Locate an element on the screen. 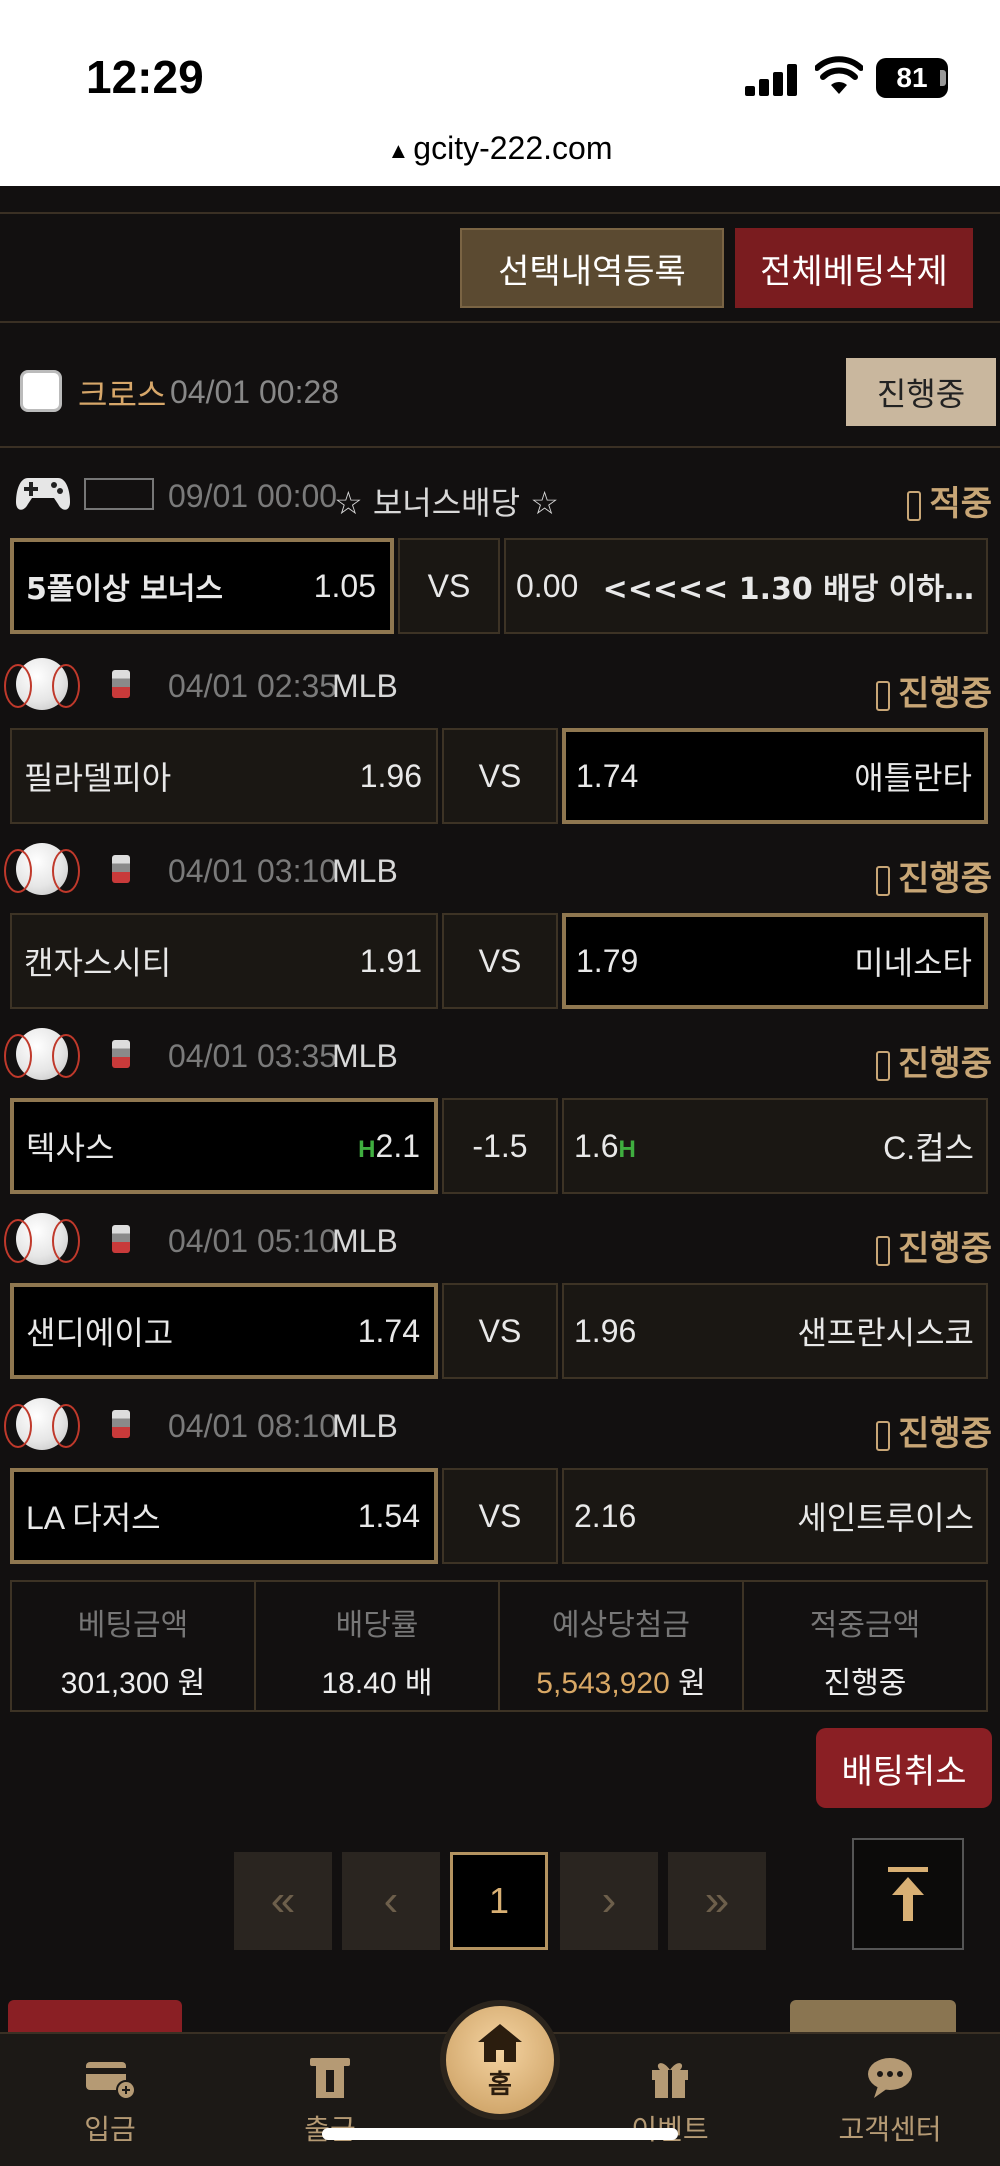 The height and width of the screenshot is (2166, 1000). team-name: 텍사스 is located at coordinates (70, 1148).